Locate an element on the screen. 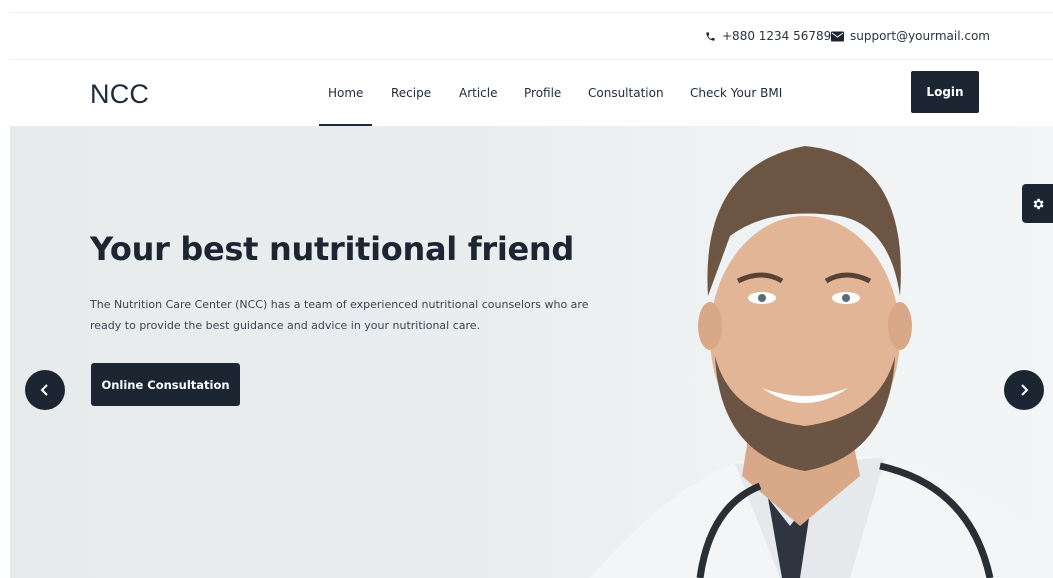  nav-home: Home is located at coordinates (345, 106).